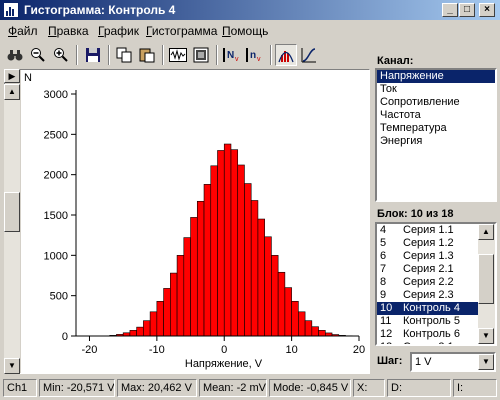  What do you see at coordinates (383, 295) in the screenshot?
I see `block-item-number: 9` at bounding box center [383, 295].